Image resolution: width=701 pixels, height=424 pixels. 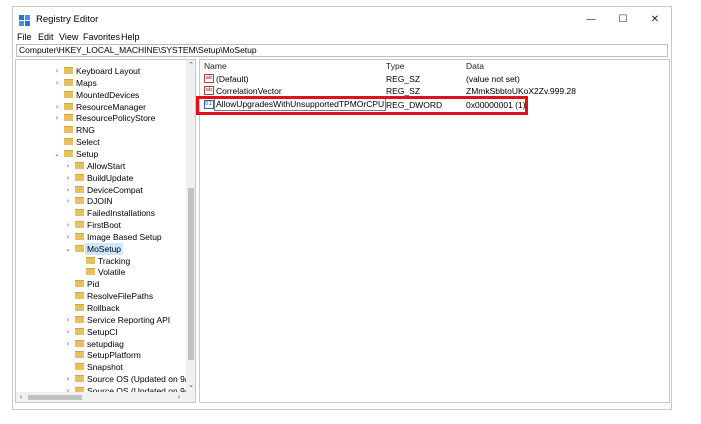 I want to click on tree-item-label: Pid, so click(x=93, y=284).